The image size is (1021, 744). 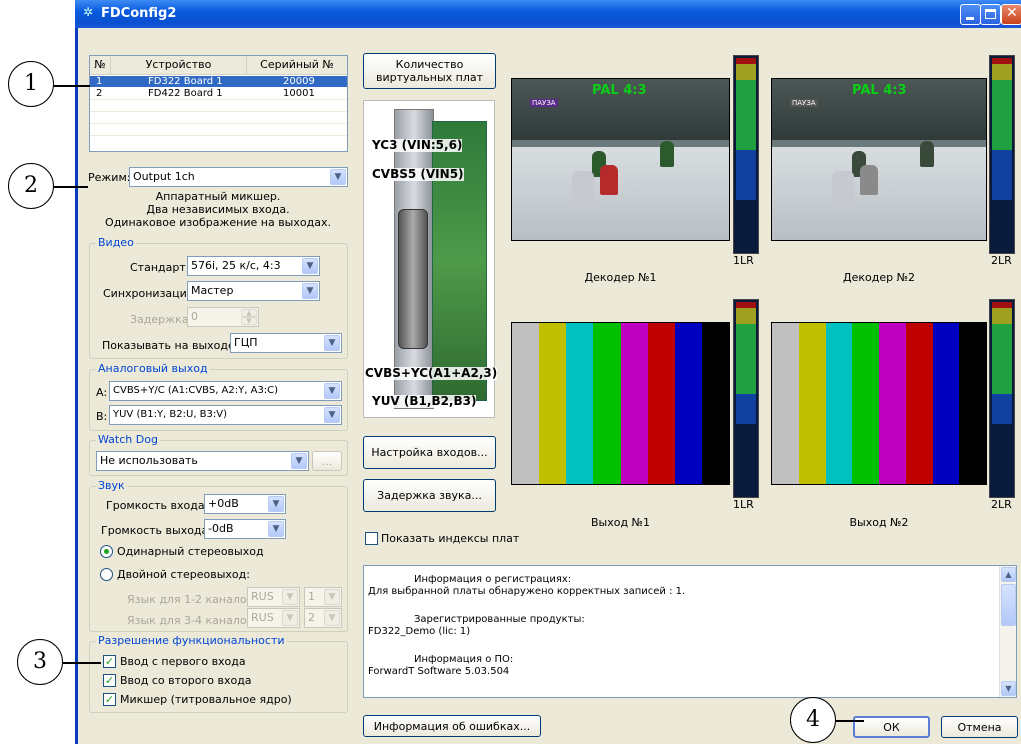 What do you see at coordinates (202, 461) in the screenshot?
I see `watchdog-select: Не использовать ▼` at bounding box center [202, 461].